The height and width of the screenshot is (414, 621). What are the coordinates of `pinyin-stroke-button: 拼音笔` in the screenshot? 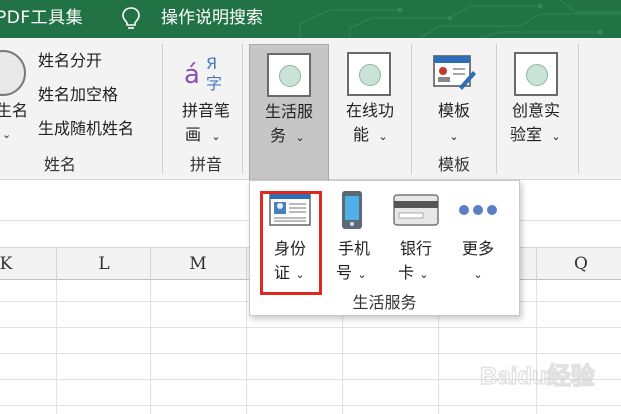 It's located at (206, 111).